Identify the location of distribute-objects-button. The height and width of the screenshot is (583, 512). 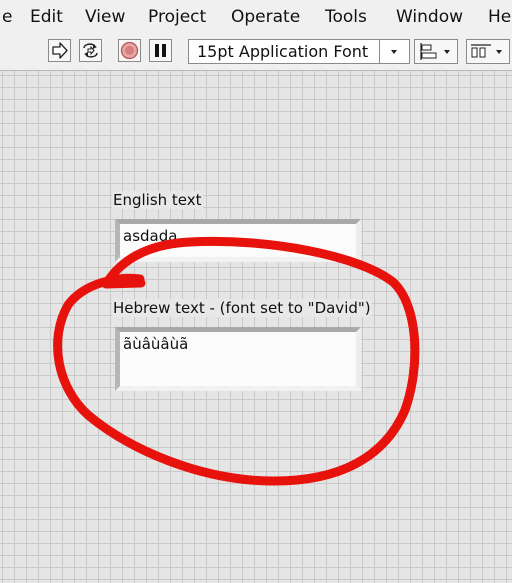
(488, 51).